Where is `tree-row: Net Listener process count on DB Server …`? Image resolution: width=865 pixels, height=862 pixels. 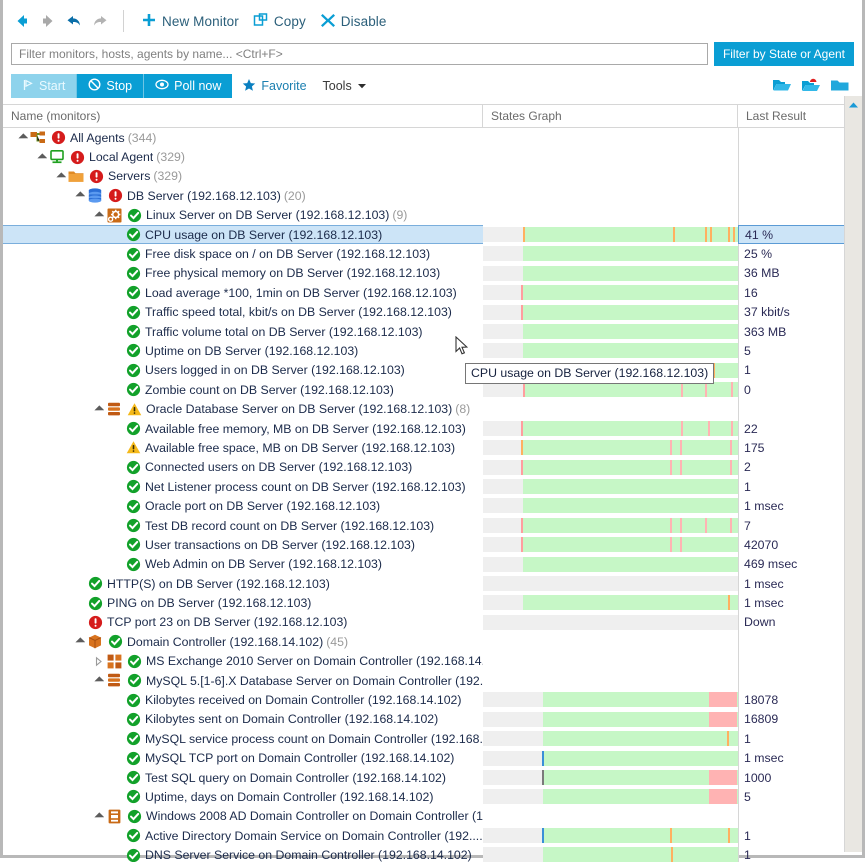 tree-row: Net Listener process count on DB Server … is located at coordinates (432, 486).